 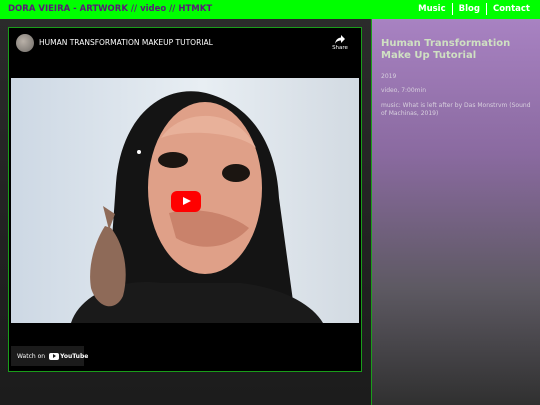 I want to click on youtube-label: YouTube, so click(x=74, y=356).